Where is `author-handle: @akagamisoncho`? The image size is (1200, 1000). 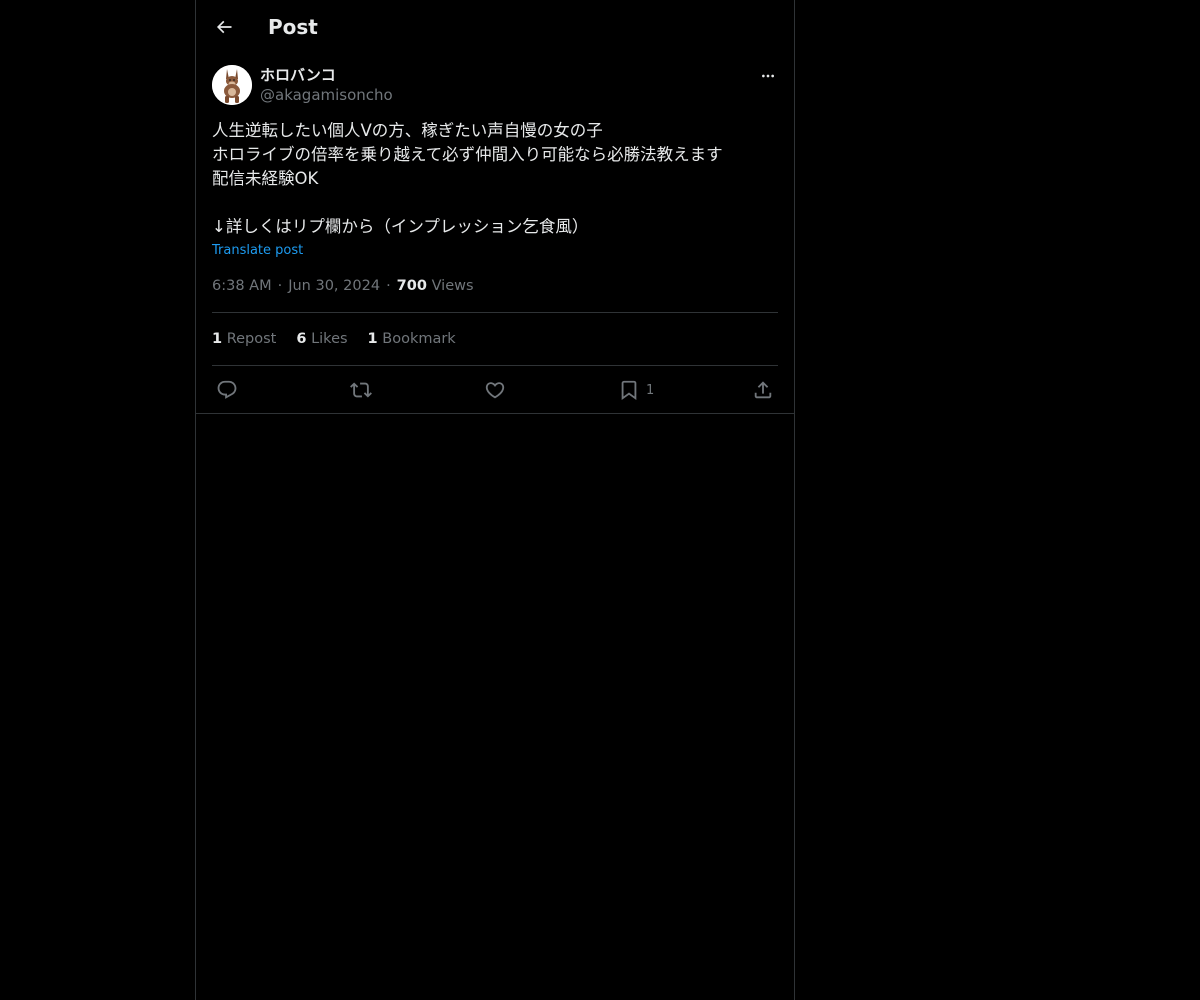
author-handle: @akagamisoncho is located at coordinates (326, 95).